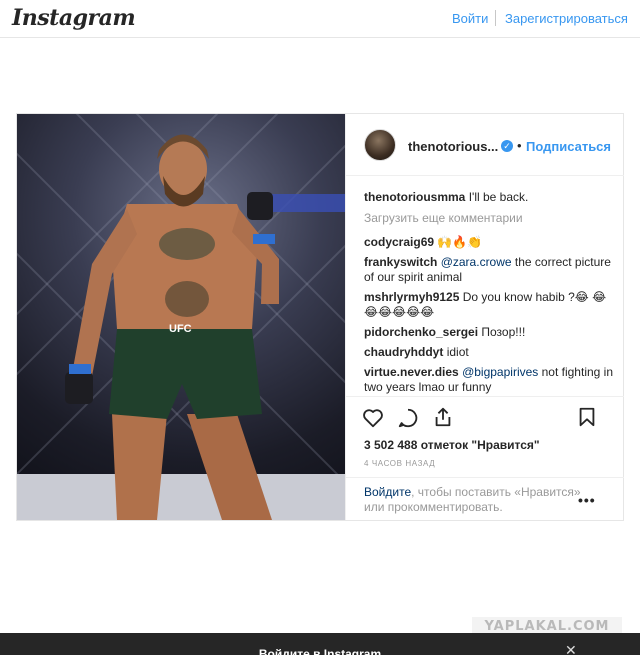 The height and width of the screenshot is (661, 640). I want to click on comment-mention: @bigpapirives, so click(500, 372).